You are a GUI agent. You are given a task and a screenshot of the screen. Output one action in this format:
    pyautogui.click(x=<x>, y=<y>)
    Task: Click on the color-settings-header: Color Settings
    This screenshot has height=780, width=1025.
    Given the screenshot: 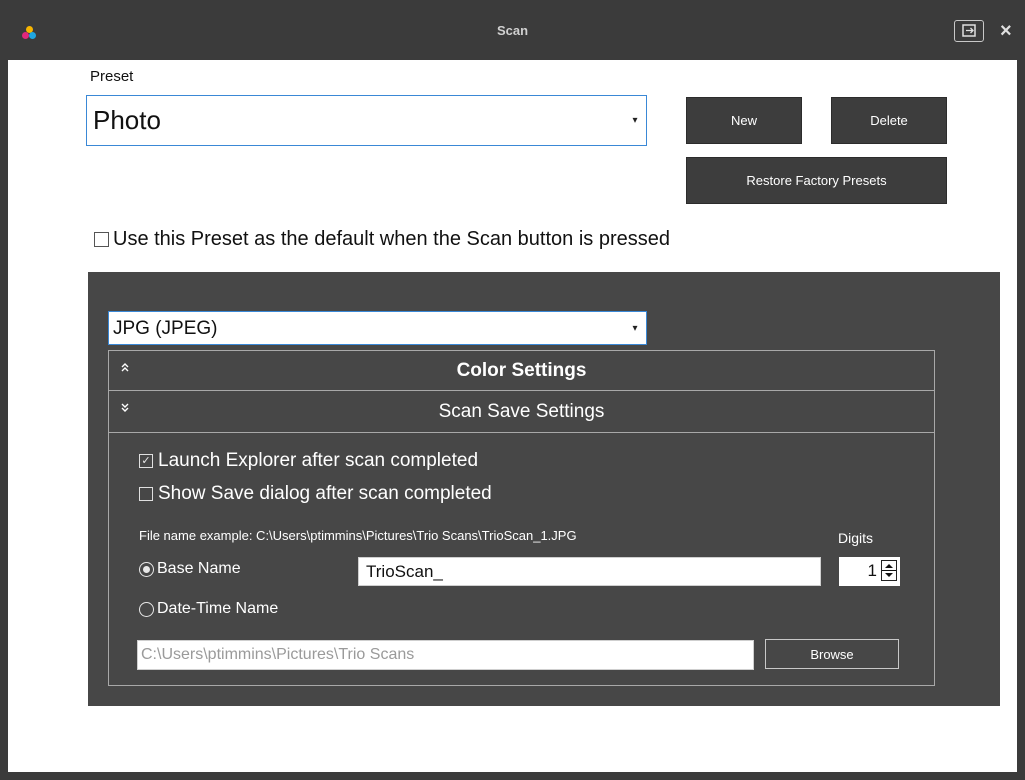 What is the action you would take?
    pyautogui.click(x=521, y=371)
    